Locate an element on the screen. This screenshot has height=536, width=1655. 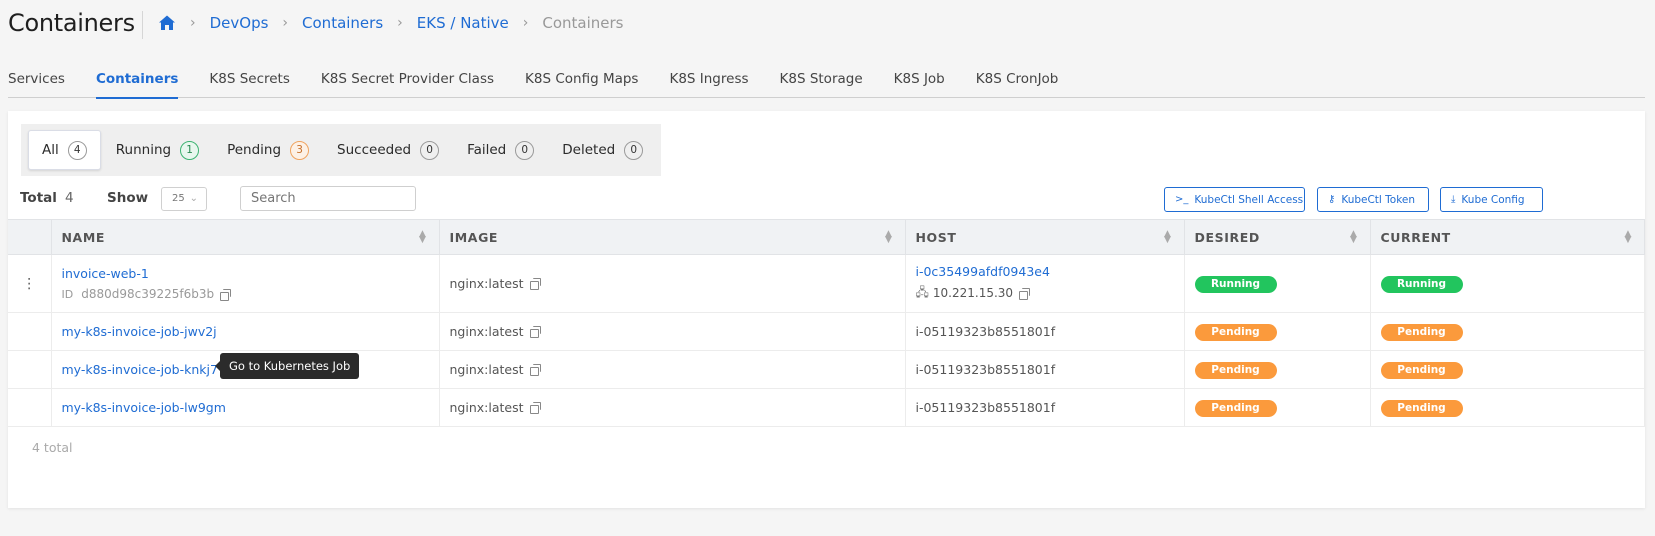
breadcrumb-containers: Containers is located at coordinates (342, 23).